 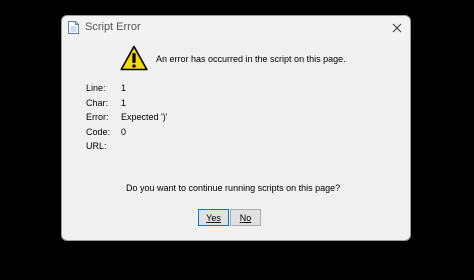 I want to click on detail-value: 0, so click(x=124, y=131).